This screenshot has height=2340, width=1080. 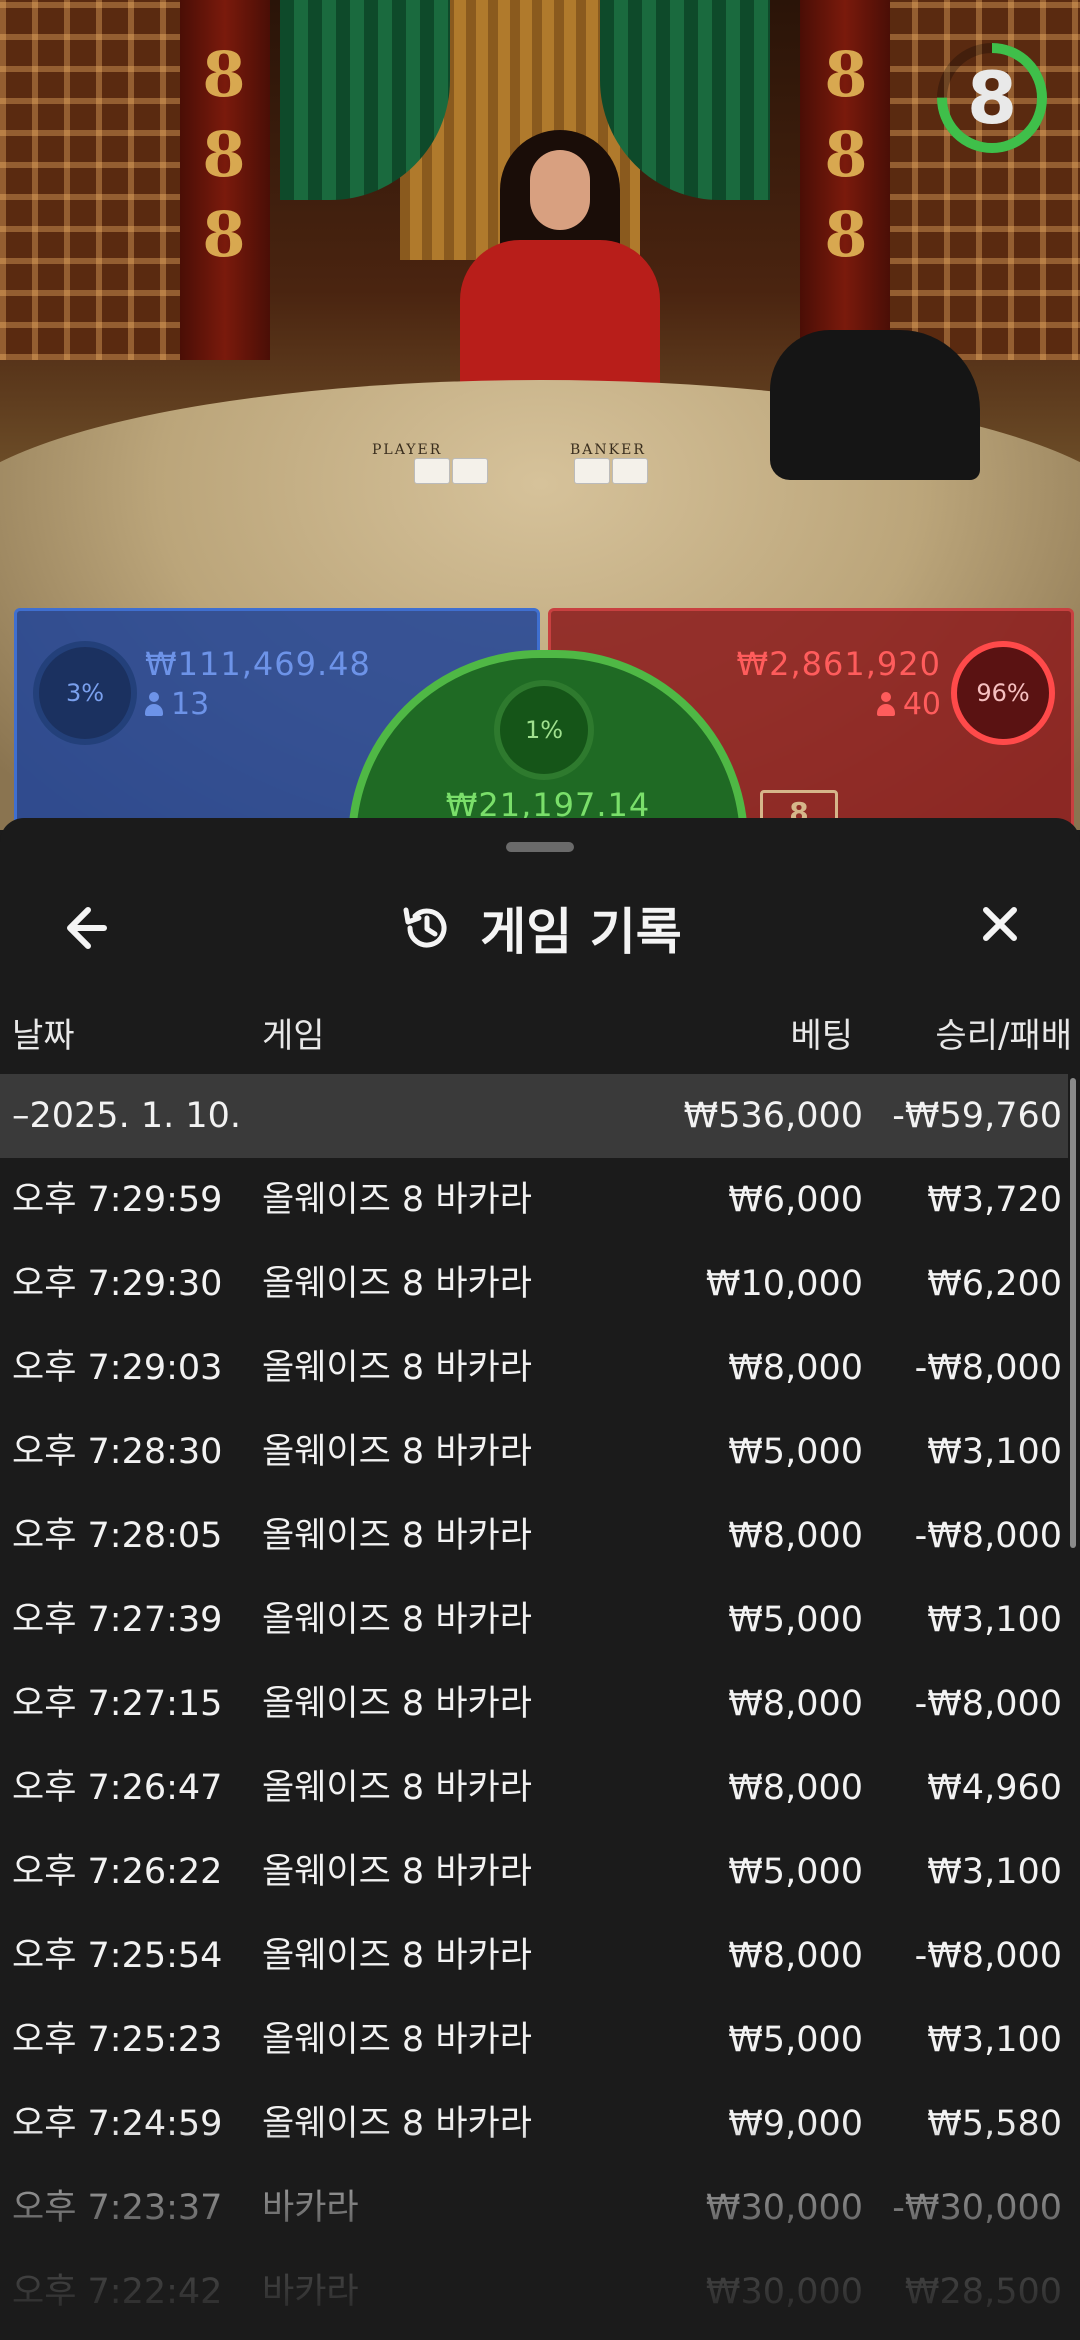 I want to click on scrollbar, so click(x=1073, y=1313).